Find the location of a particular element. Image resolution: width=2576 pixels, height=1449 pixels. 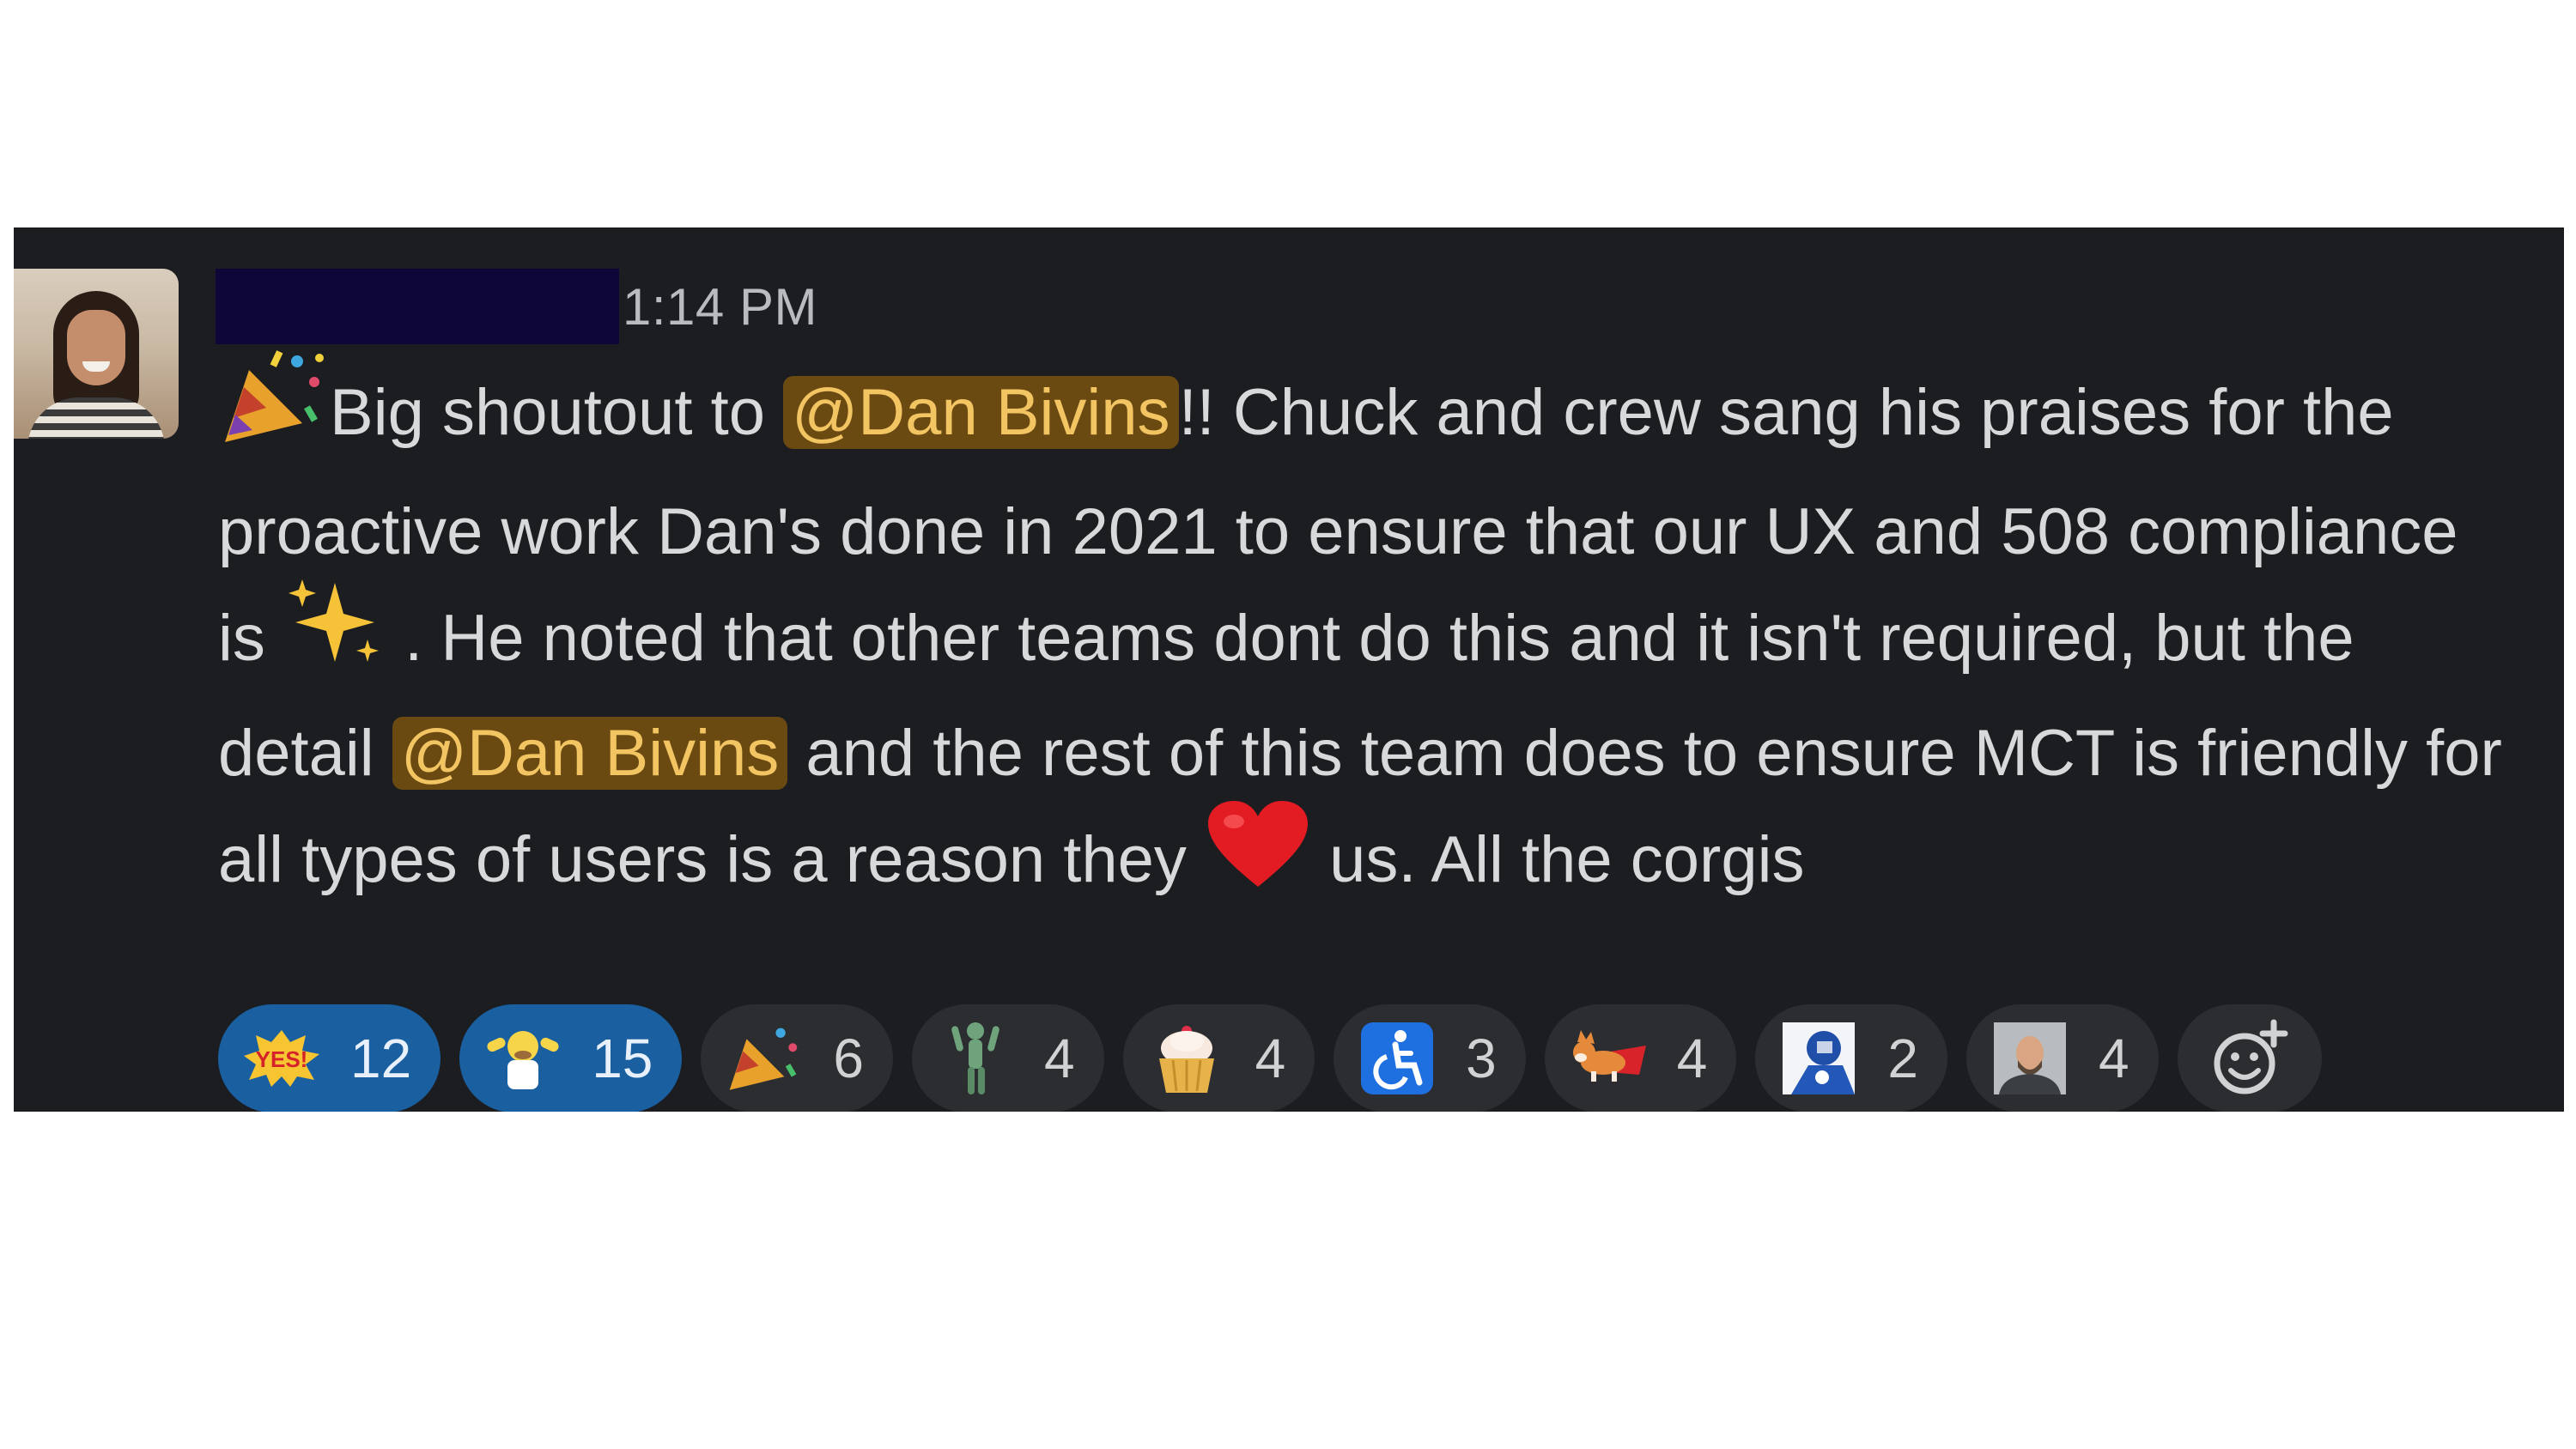

sparkles-icon is located at coordinates (334, 638).